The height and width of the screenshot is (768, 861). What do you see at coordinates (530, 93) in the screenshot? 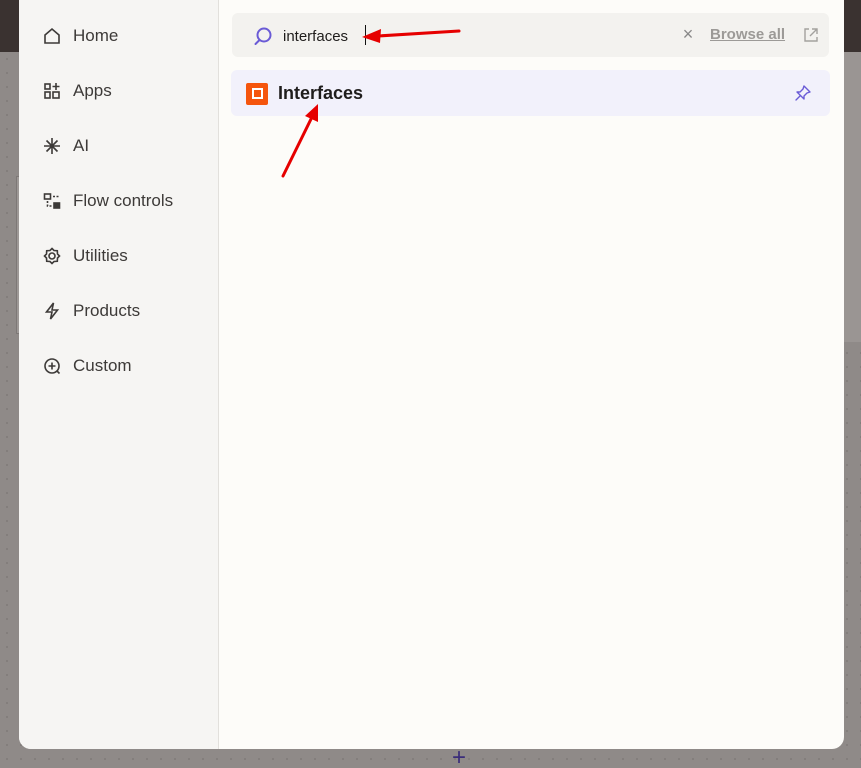
I see `result-item-interfaces: Interfaces` at bounding box center [530, 93].